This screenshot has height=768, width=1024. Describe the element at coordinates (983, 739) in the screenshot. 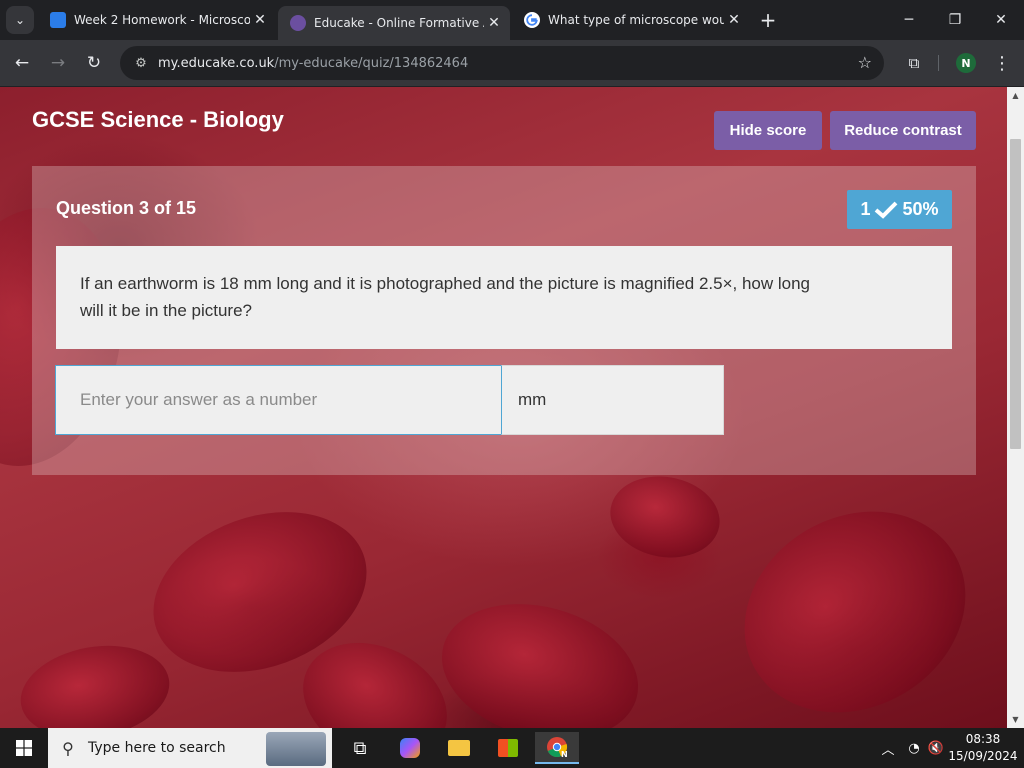

I see `clock-time: 08:38` at that location.